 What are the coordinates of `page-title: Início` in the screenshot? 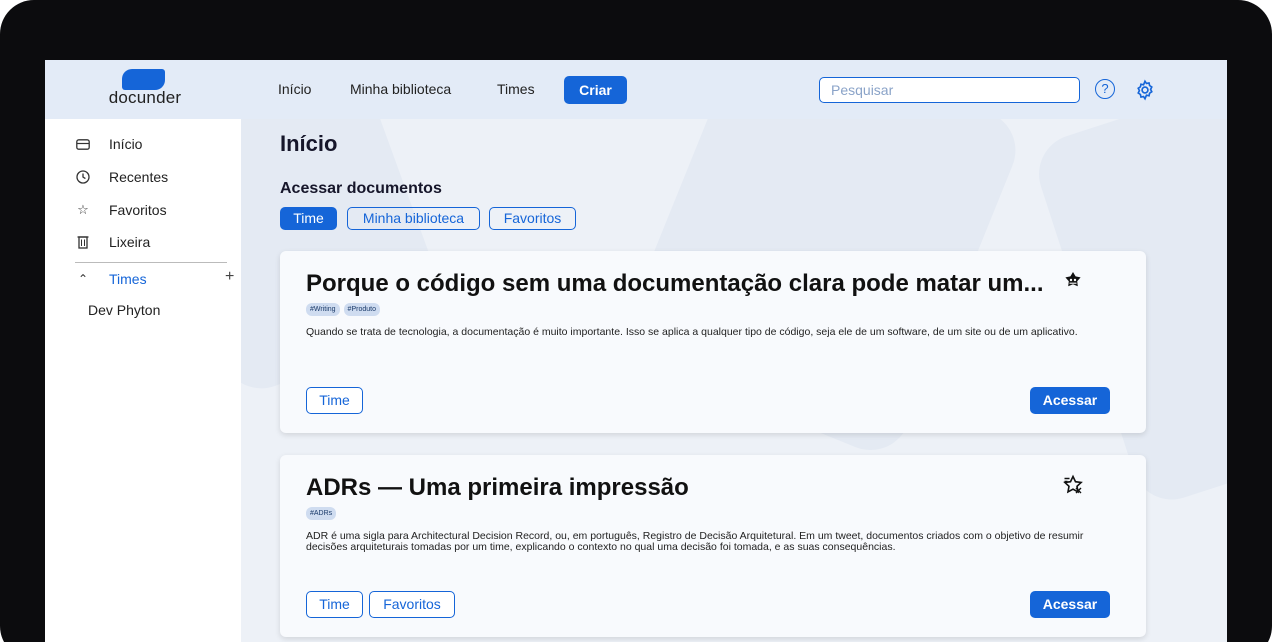 It's located at (309, 143).